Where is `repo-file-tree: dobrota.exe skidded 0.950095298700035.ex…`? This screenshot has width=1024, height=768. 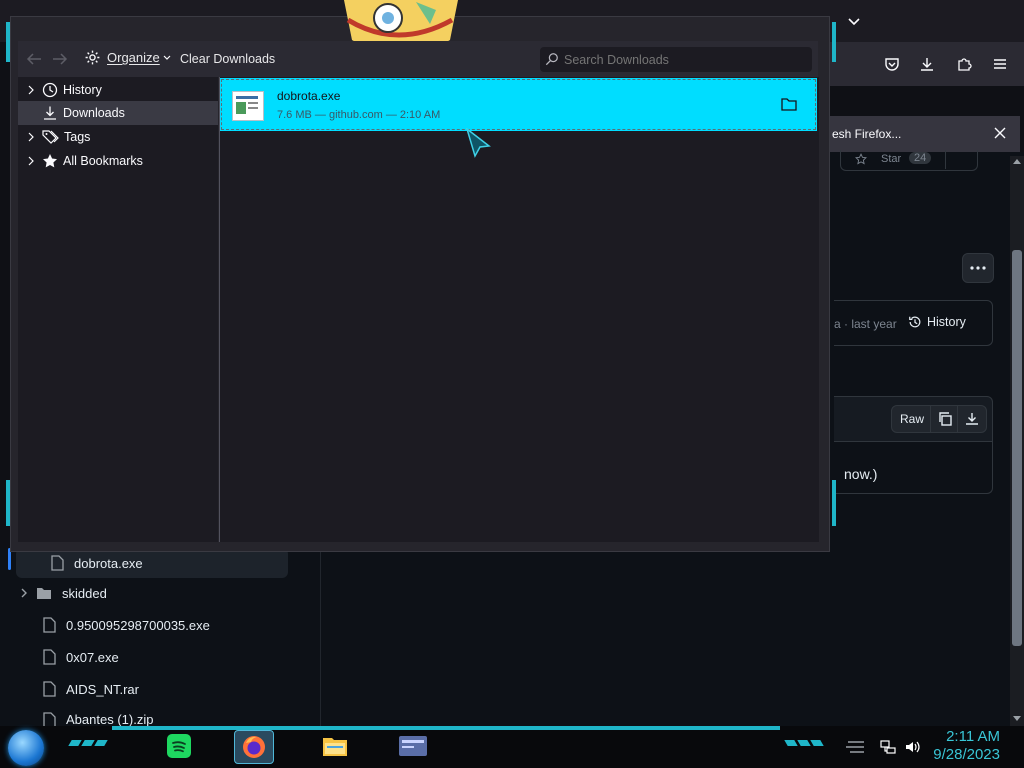
repo-file-tree: dobrota.exe skidded 0.950095298700035.ex… is located at coordinates (160, 638).